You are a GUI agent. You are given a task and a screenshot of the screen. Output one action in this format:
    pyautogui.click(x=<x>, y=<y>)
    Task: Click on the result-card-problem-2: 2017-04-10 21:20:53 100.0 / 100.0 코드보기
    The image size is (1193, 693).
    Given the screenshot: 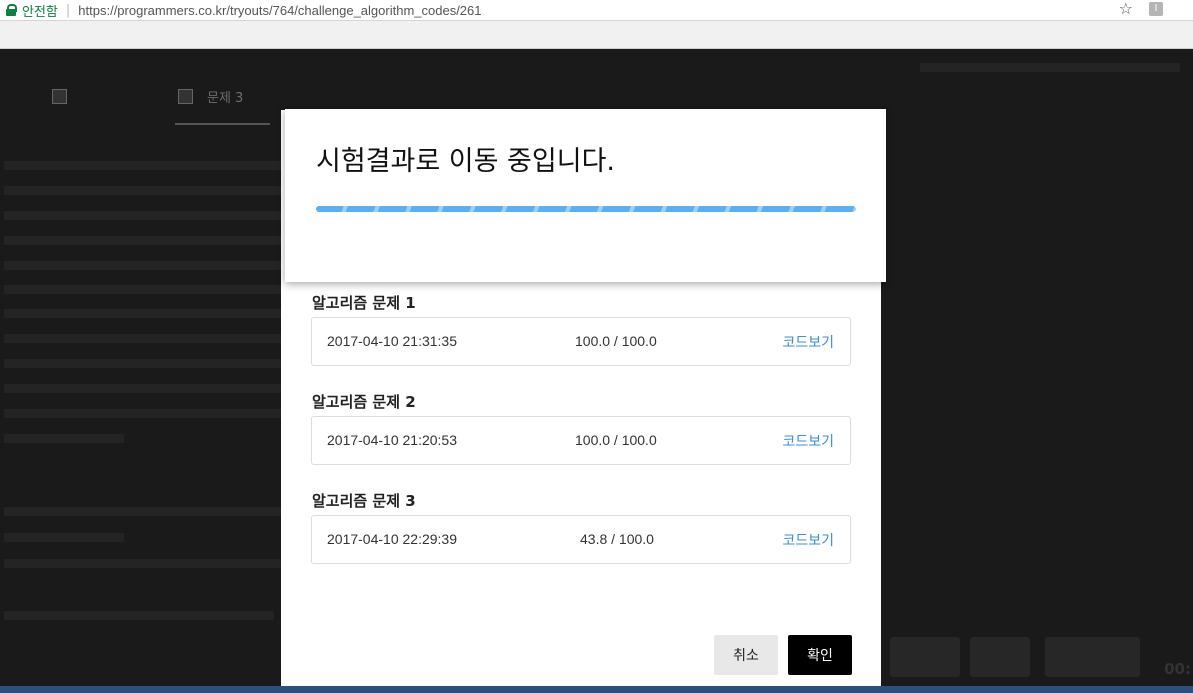 What is the action you would take?
    pyautogui.click(x=581, y=440)
    